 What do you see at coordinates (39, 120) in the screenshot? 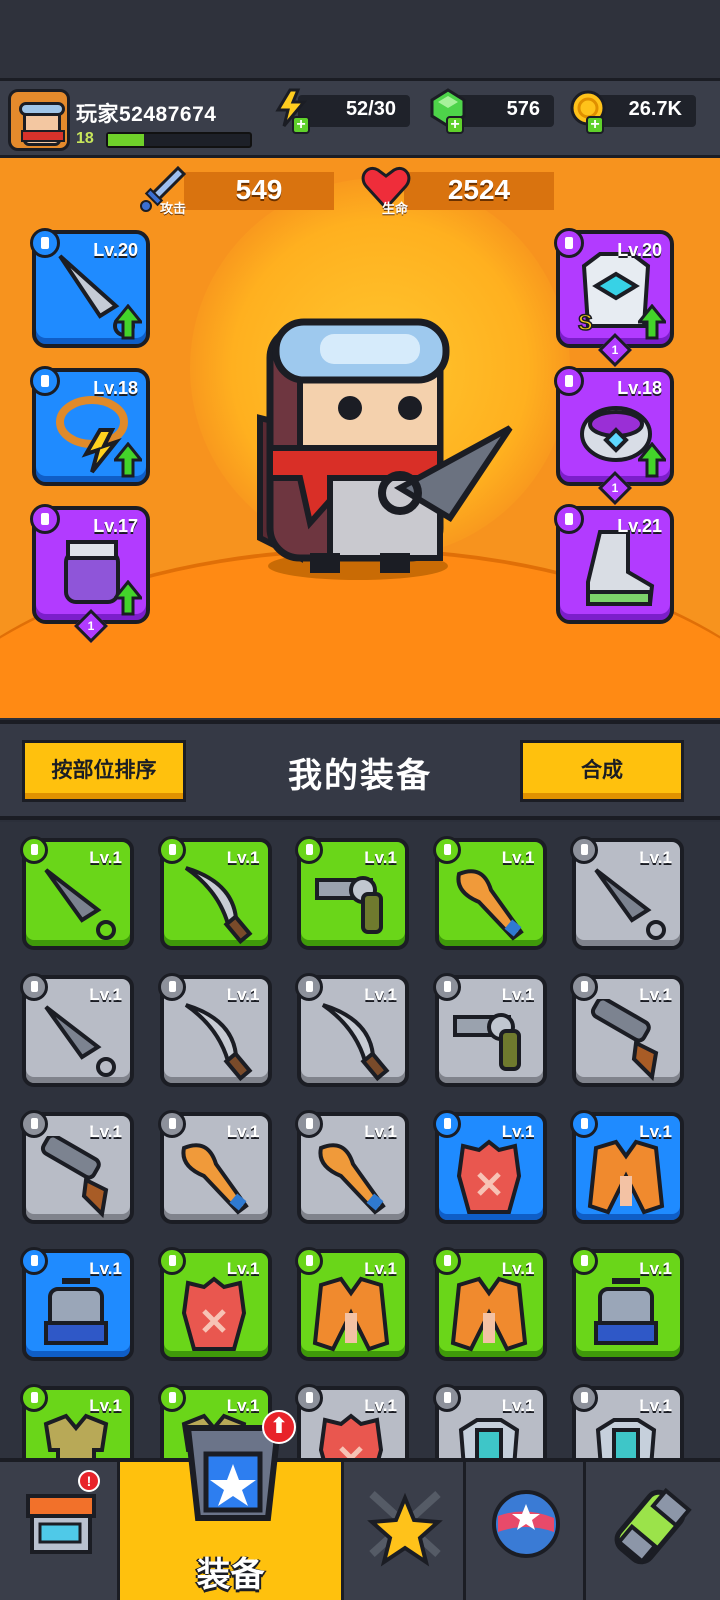
I see `avatar` at bounding box center [39, 120].